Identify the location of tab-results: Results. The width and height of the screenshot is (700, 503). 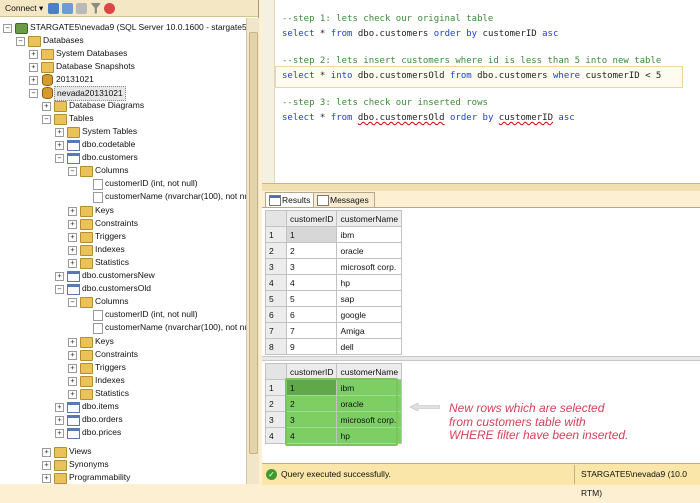
(291, 199).